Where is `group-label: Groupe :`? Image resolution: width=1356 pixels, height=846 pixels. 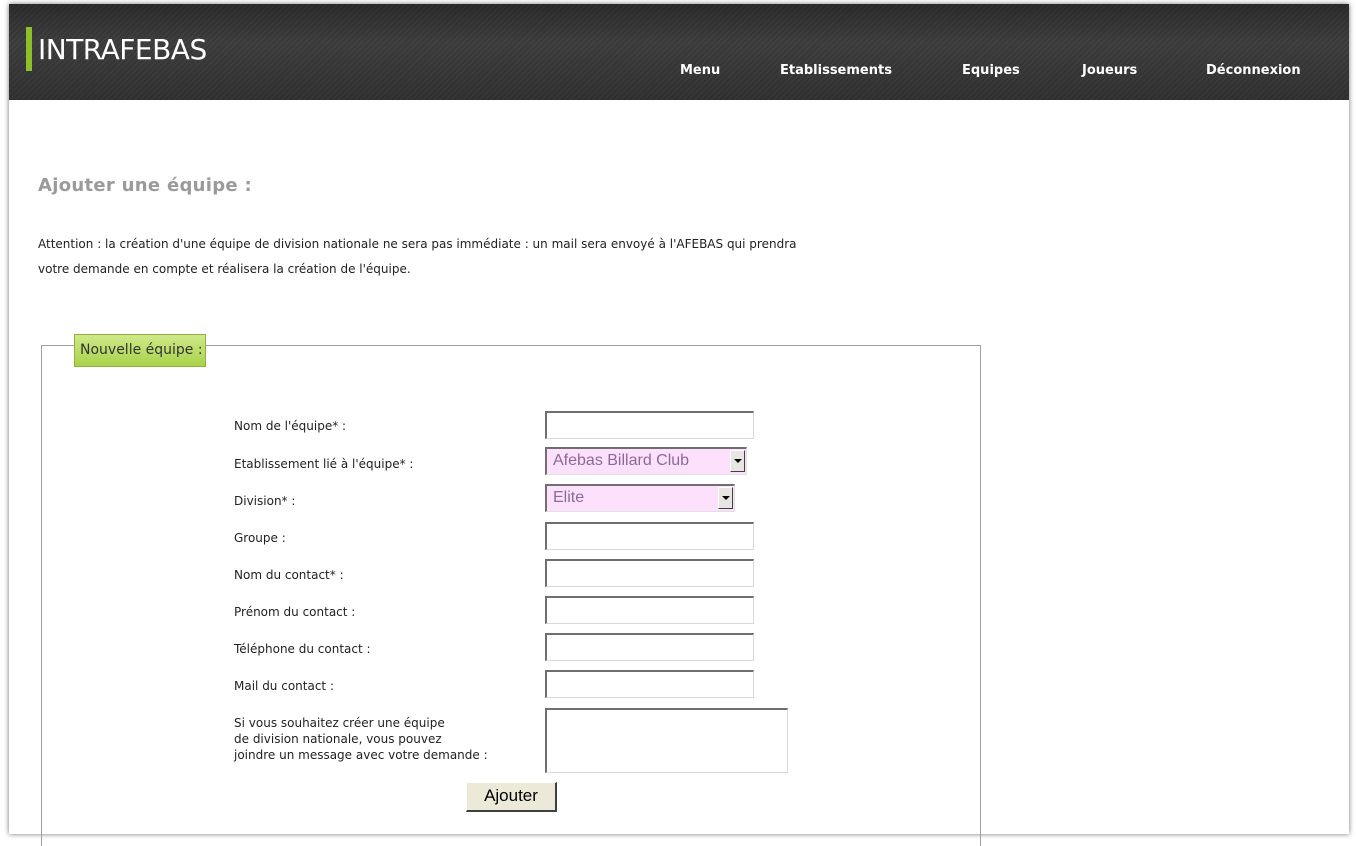 group-label: Groupe : is located at coordinates (260, 538).